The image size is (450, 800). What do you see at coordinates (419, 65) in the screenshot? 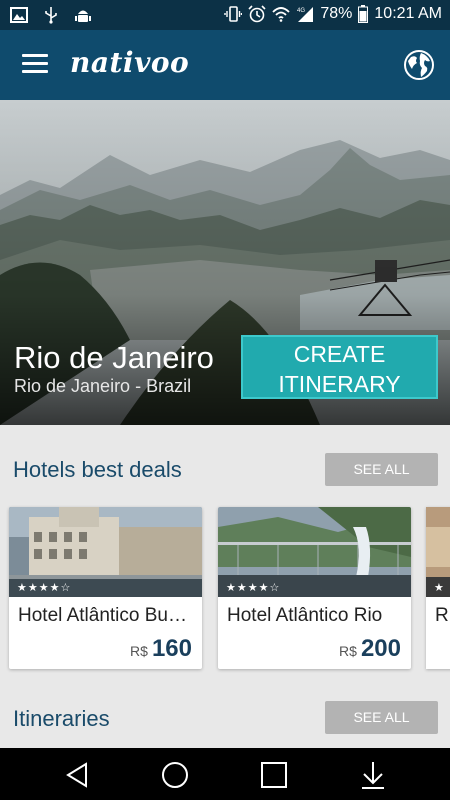
I see `globe-icon` at bounding box center [419, 65].